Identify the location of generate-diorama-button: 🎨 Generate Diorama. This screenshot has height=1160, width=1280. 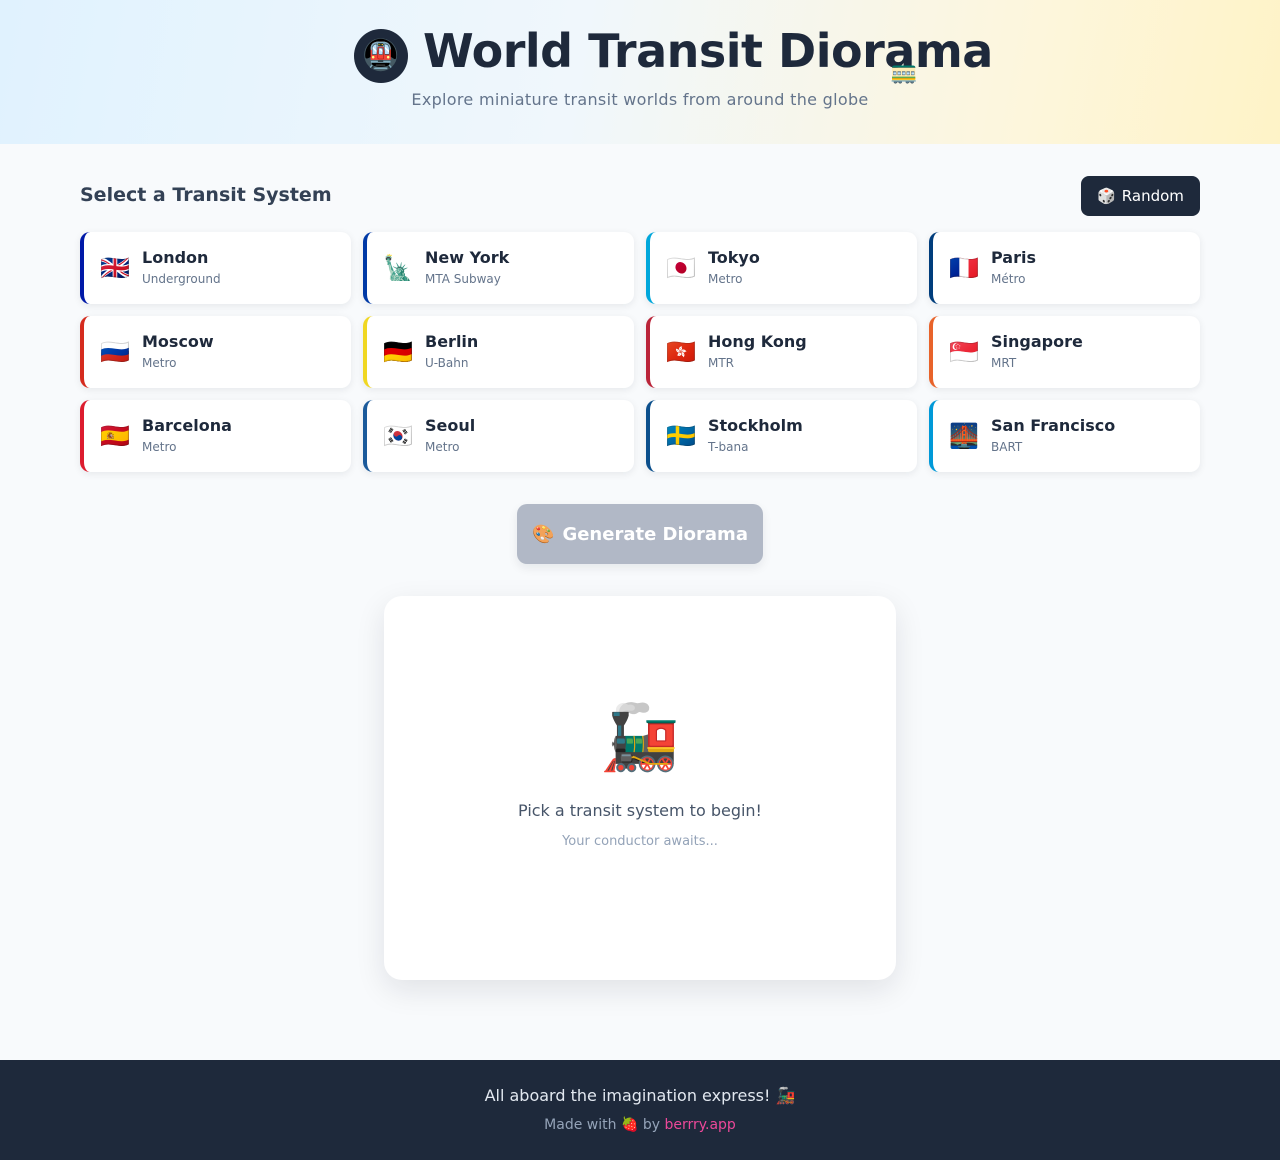
(640, 534).